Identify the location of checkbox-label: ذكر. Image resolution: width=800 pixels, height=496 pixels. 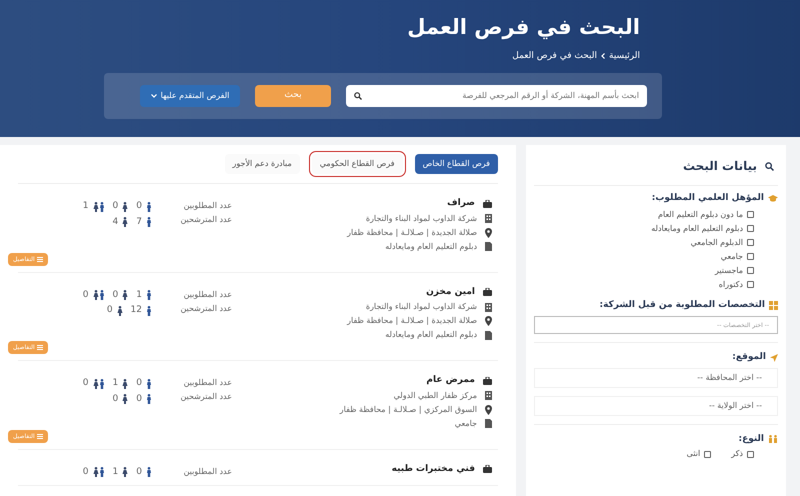
(737, 454).